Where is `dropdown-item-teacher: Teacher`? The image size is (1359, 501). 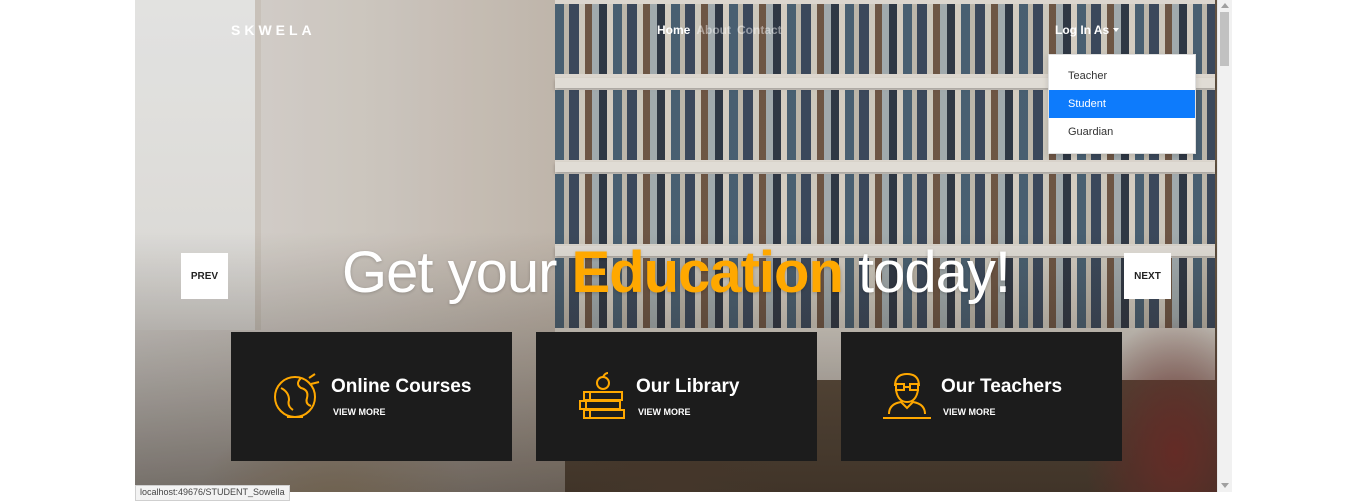 dropdown-item-teacher: Teacher is located at coordinates (1122, 76).